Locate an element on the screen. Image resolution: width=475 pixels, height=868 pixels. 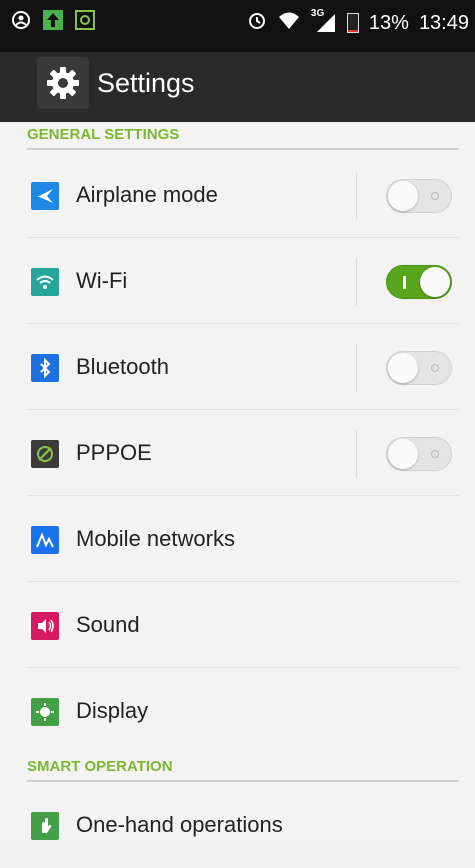
gallery-icon is located at coordinates (85, 20).